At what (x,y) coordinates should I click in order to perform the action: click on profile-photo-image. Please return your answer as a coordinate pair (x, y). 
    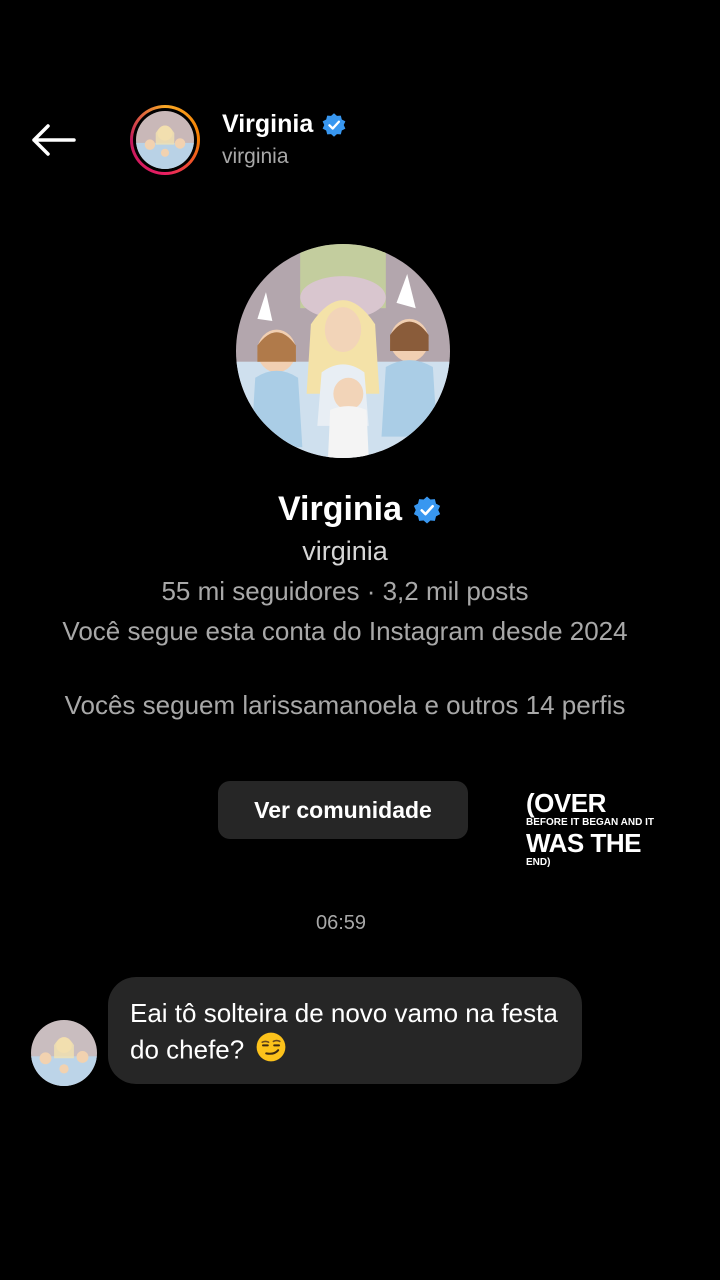
    Looking at the image, I should click on (343, 351).